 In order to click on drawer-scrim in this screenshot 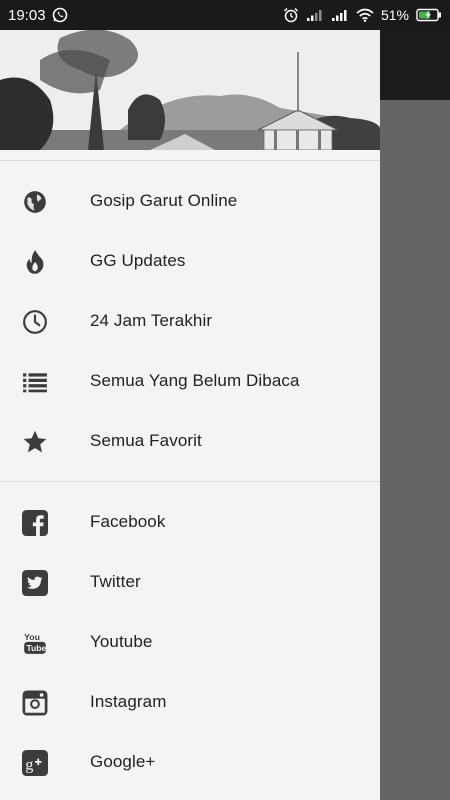, I will do `click(415, 450)`.